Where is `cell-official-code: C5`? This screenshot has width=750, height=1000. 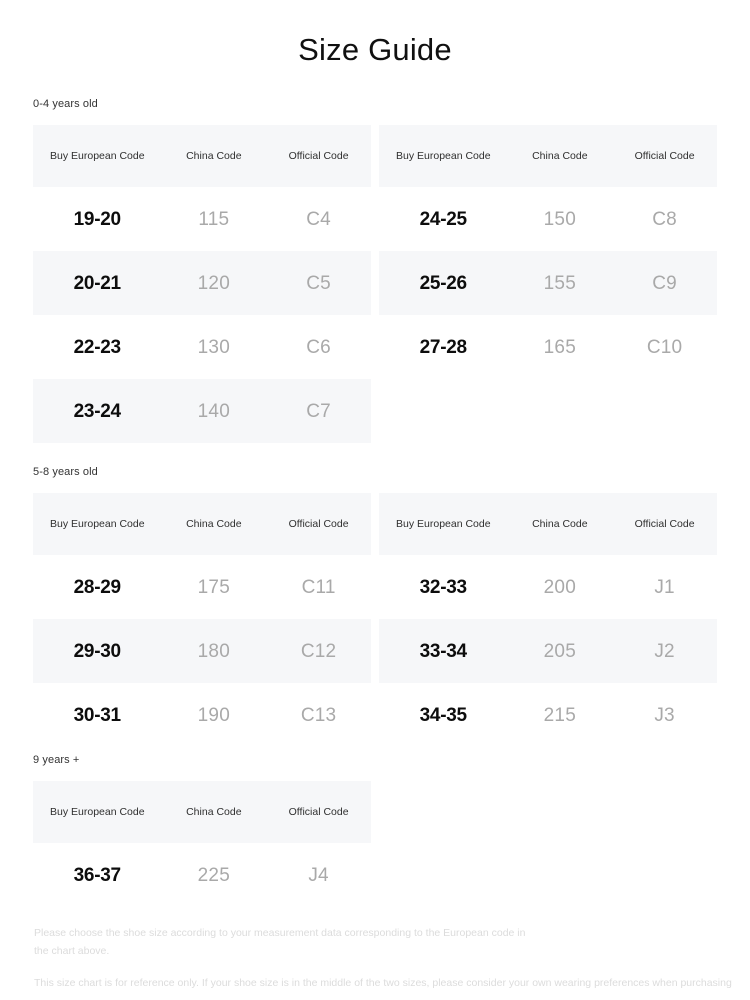 cell-official-code: C5 is located at coordinates (318, 283).